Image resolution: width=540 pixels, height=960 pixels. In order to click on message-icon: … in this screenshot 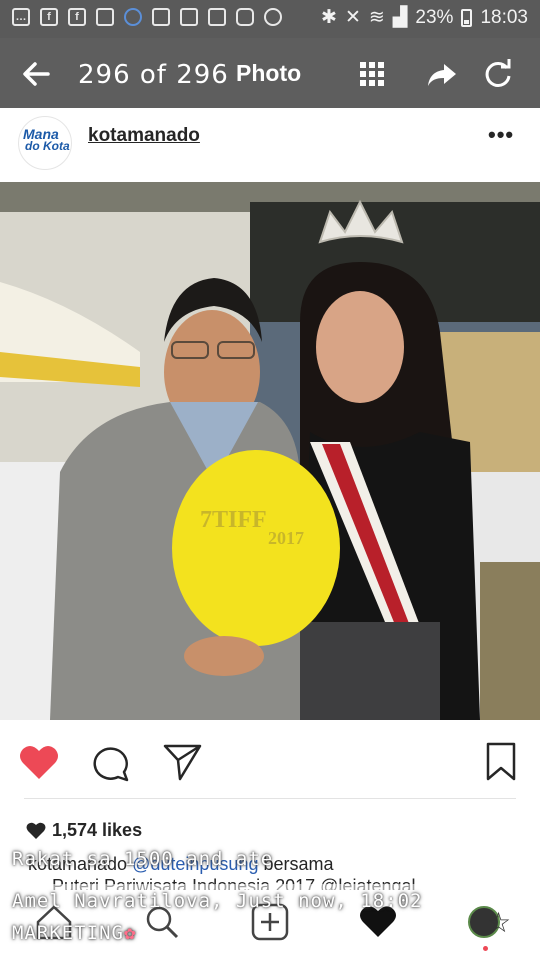, I will do `click(21, 17)`.